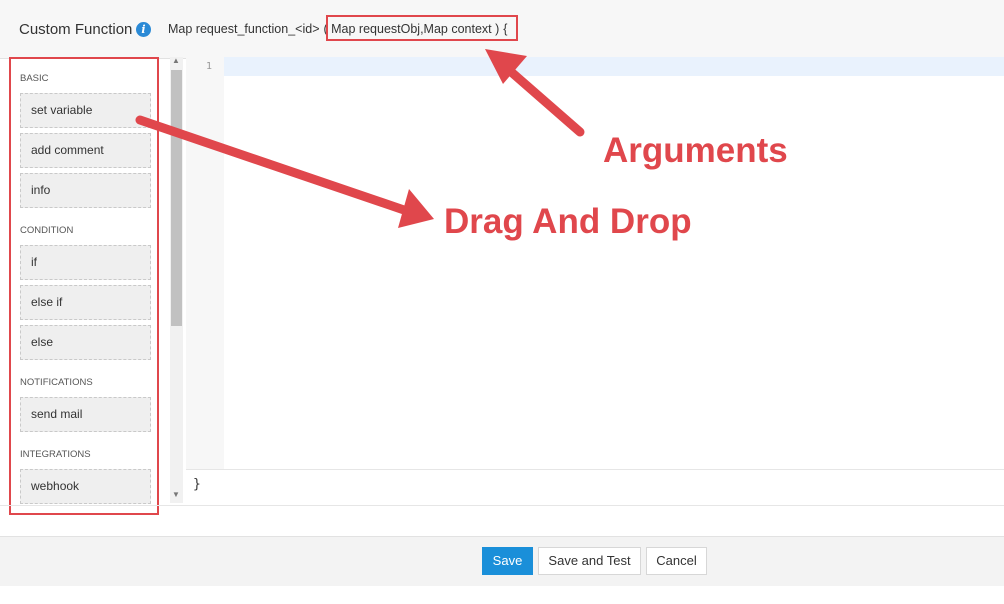 Image resolution: width=1004 pixels, height=604 pixels. What do you see at coordinates (568, 221) in the screenshot?
I see `drag-drop-annotation: Drag And Drop` at bounding box center [568, 221].